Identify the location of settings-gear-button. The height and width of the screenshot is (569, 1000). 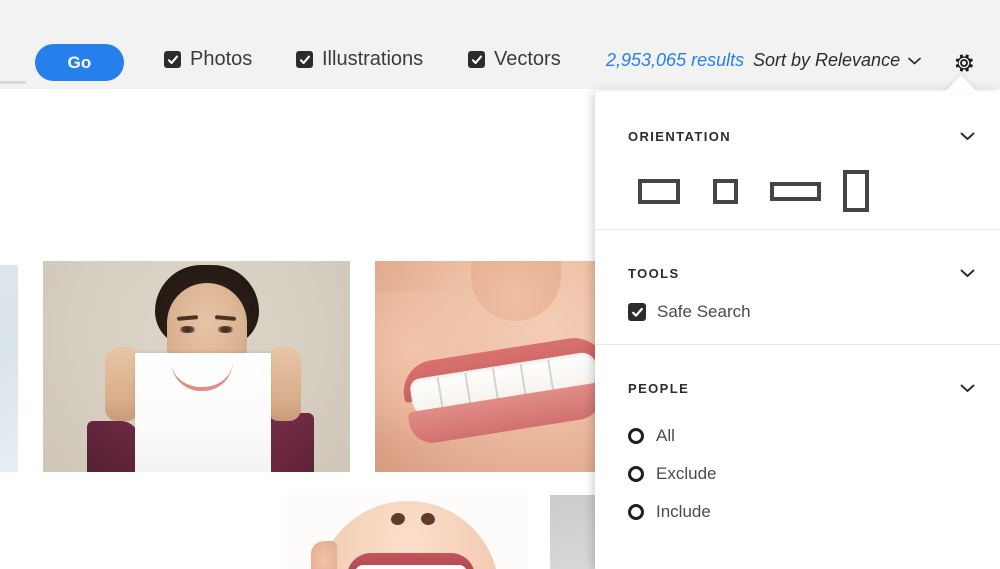
(964, 63).